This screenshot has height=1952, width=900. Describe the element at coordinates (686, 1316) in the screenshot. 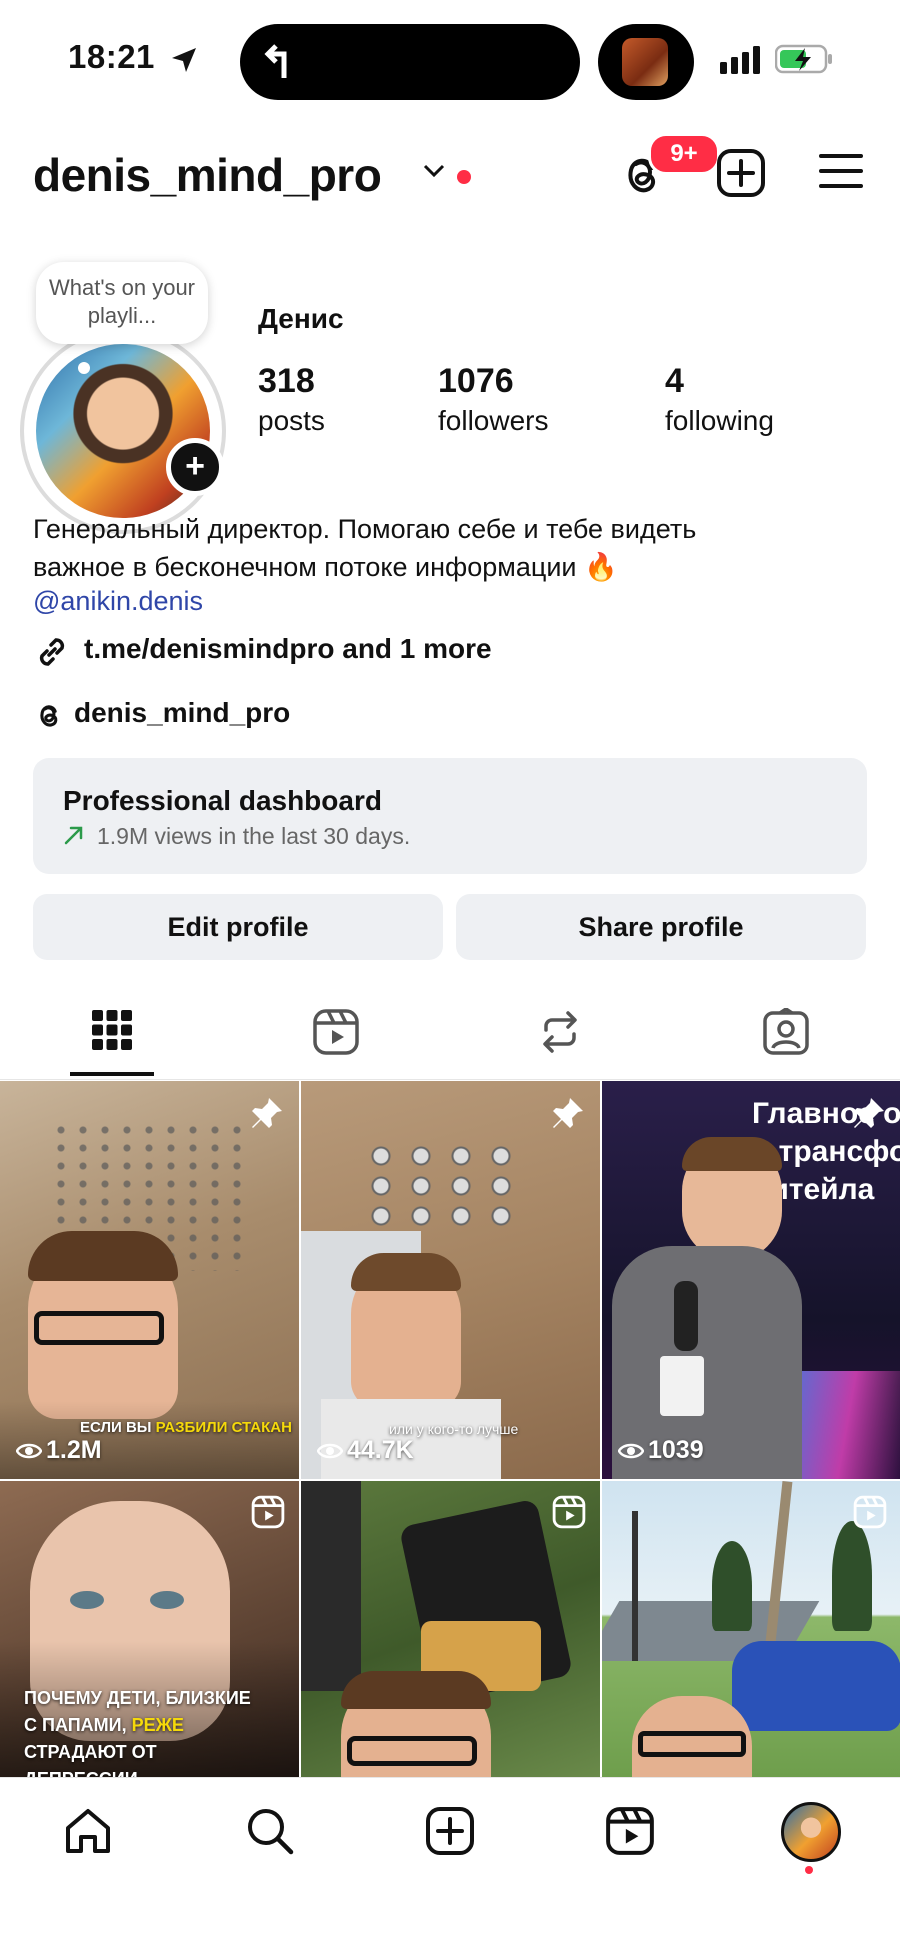

I see `microphone-image` at that location.